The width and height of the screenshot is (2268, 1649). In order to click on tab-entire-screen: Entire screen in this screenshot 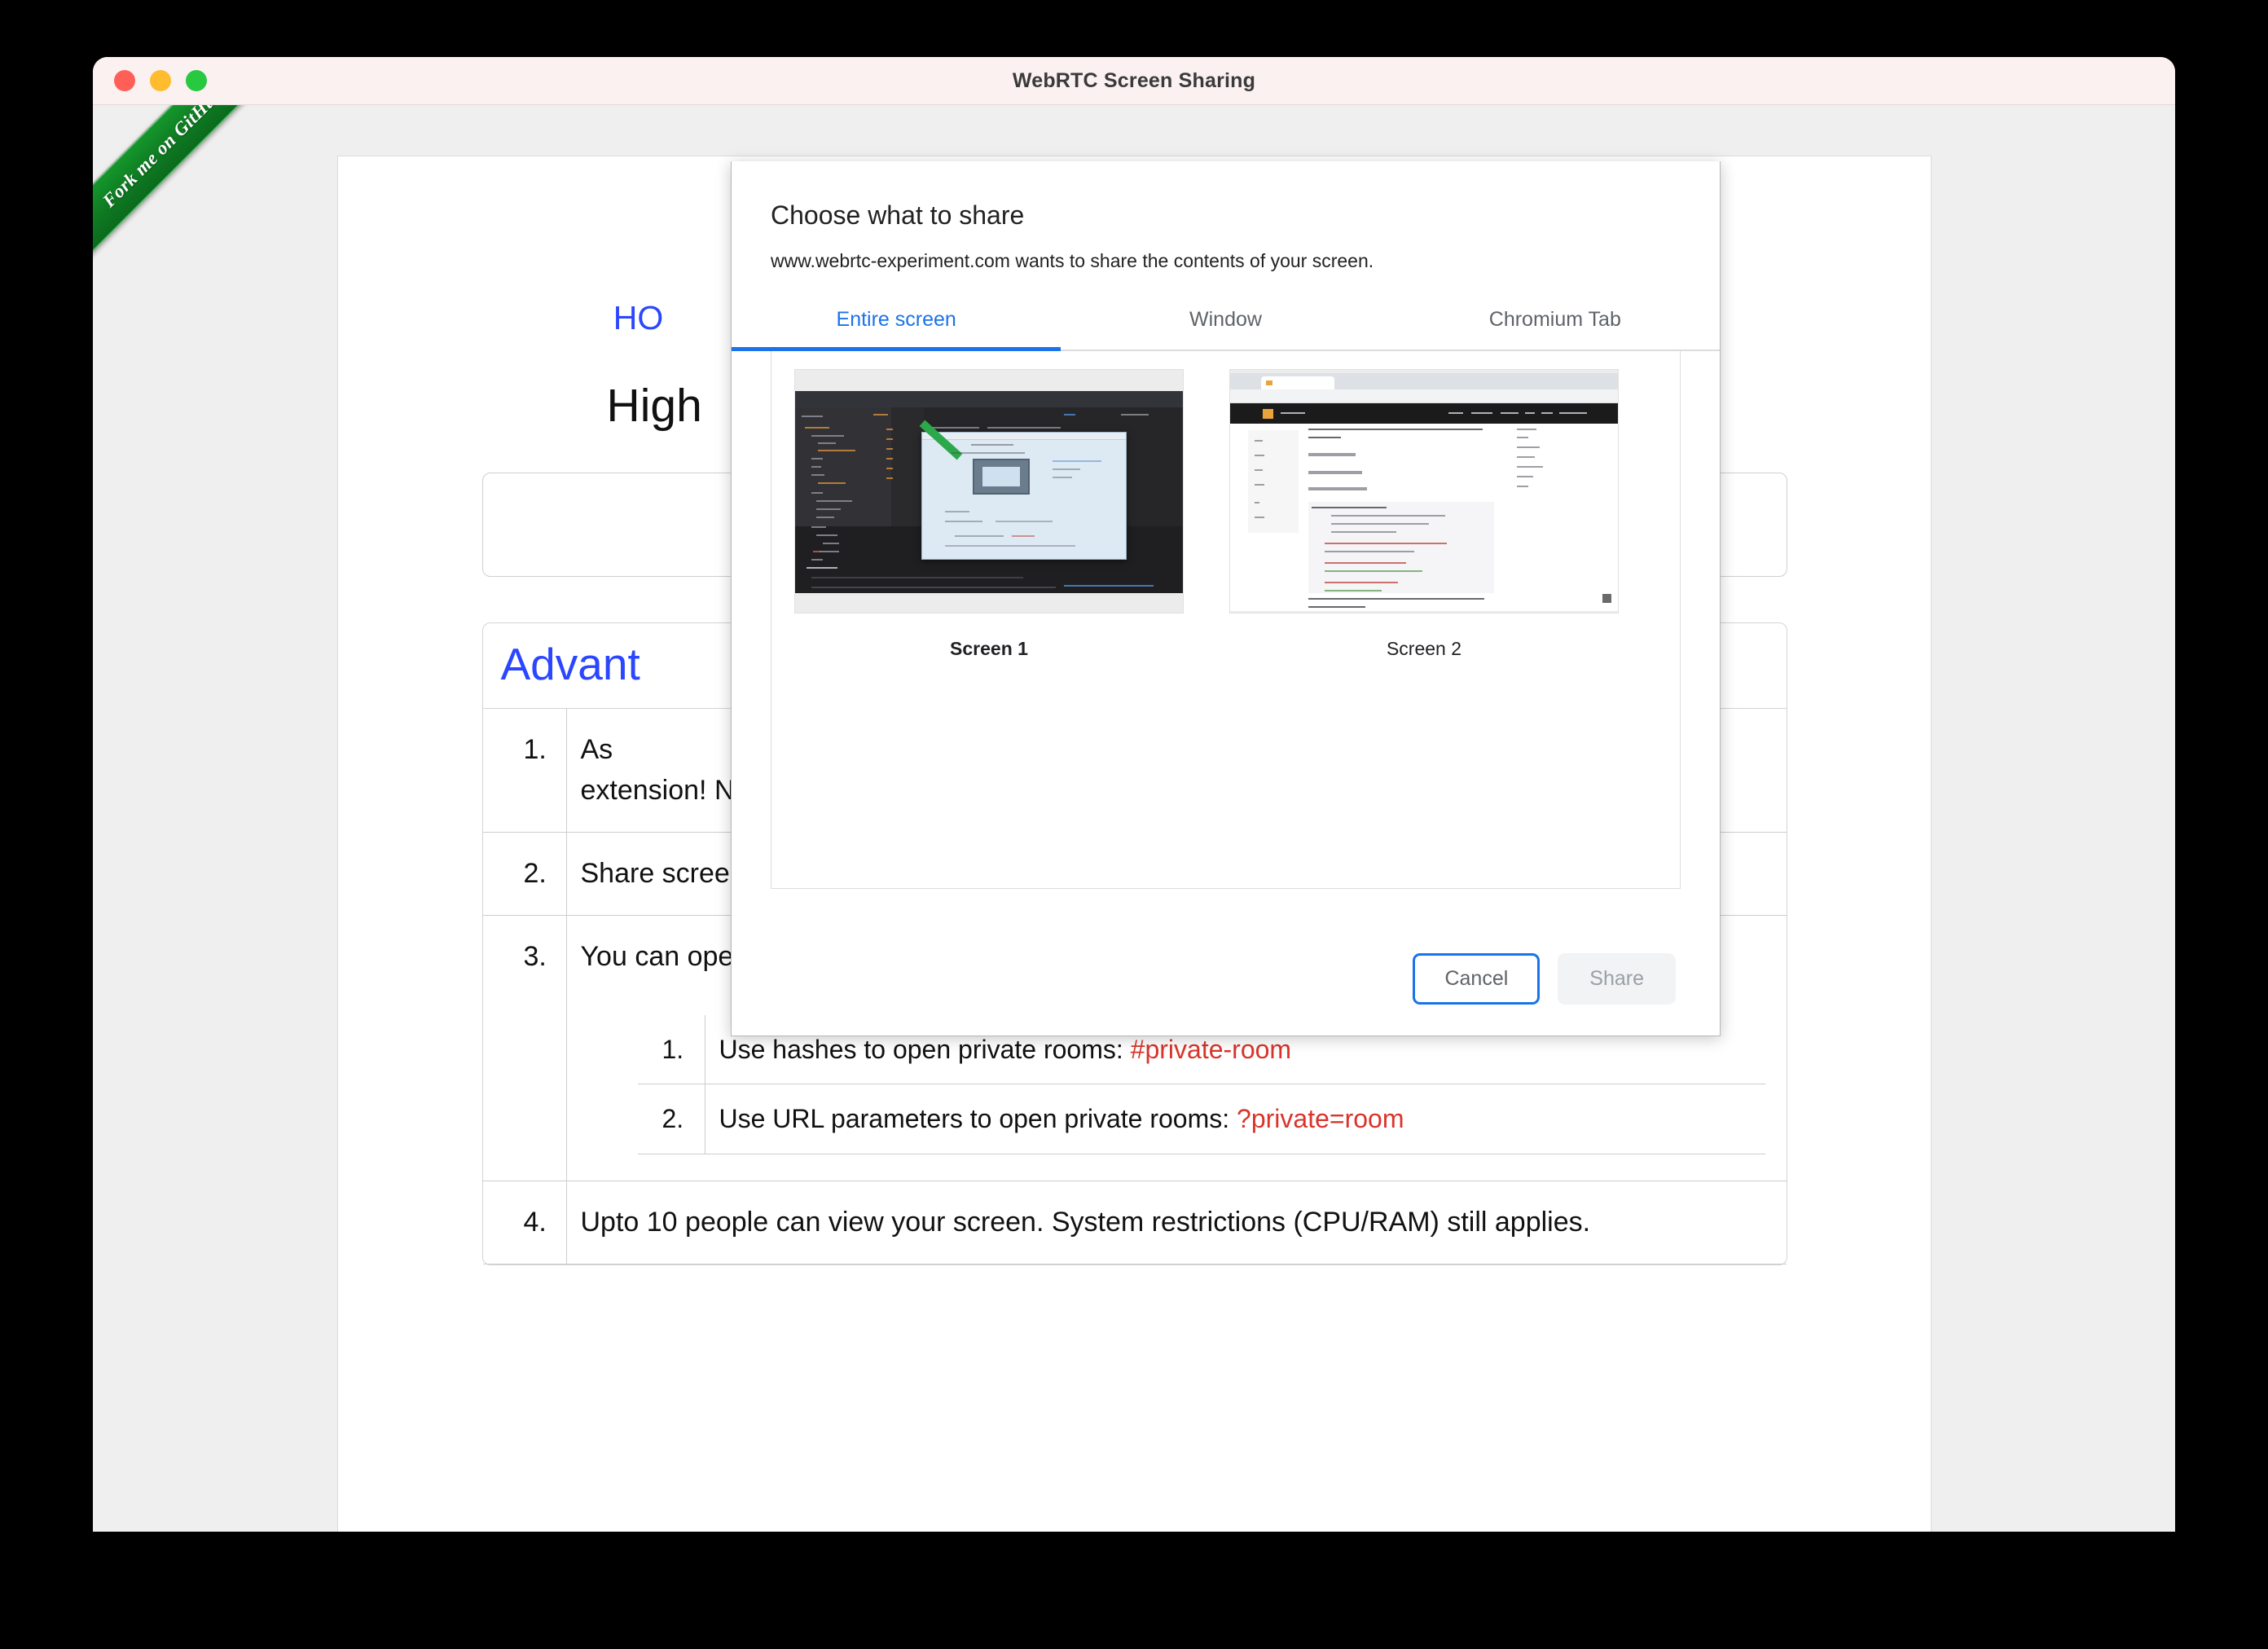, I will do `click(897, 329)`.